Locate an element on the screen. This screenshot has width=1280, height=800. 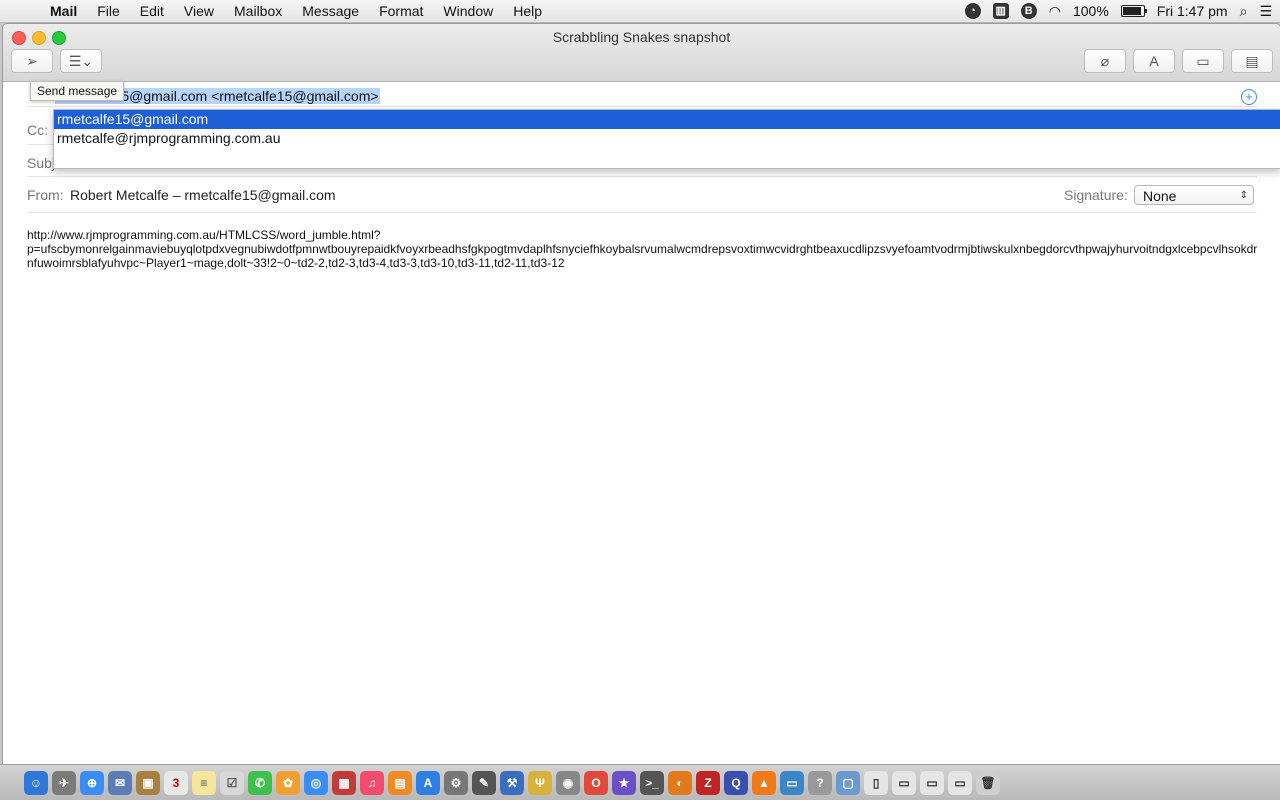
format-font-icon: A is located at coordinates (1154, 61).